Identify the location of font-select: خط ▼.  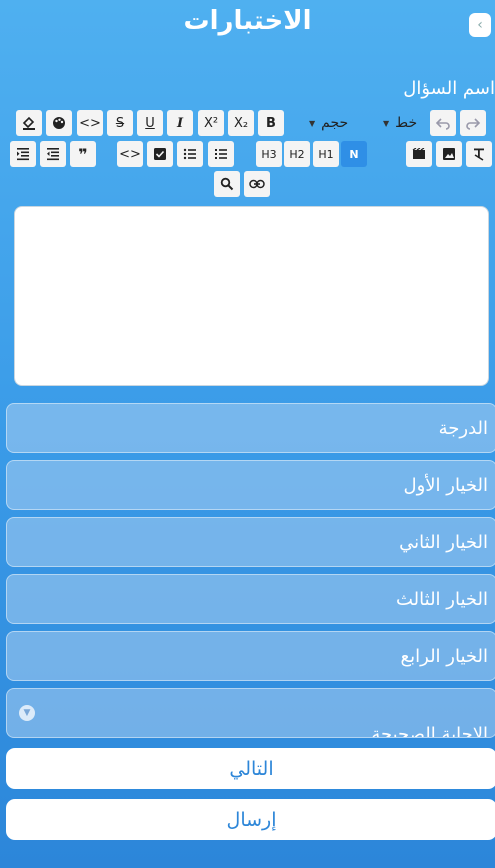
(400, 123).